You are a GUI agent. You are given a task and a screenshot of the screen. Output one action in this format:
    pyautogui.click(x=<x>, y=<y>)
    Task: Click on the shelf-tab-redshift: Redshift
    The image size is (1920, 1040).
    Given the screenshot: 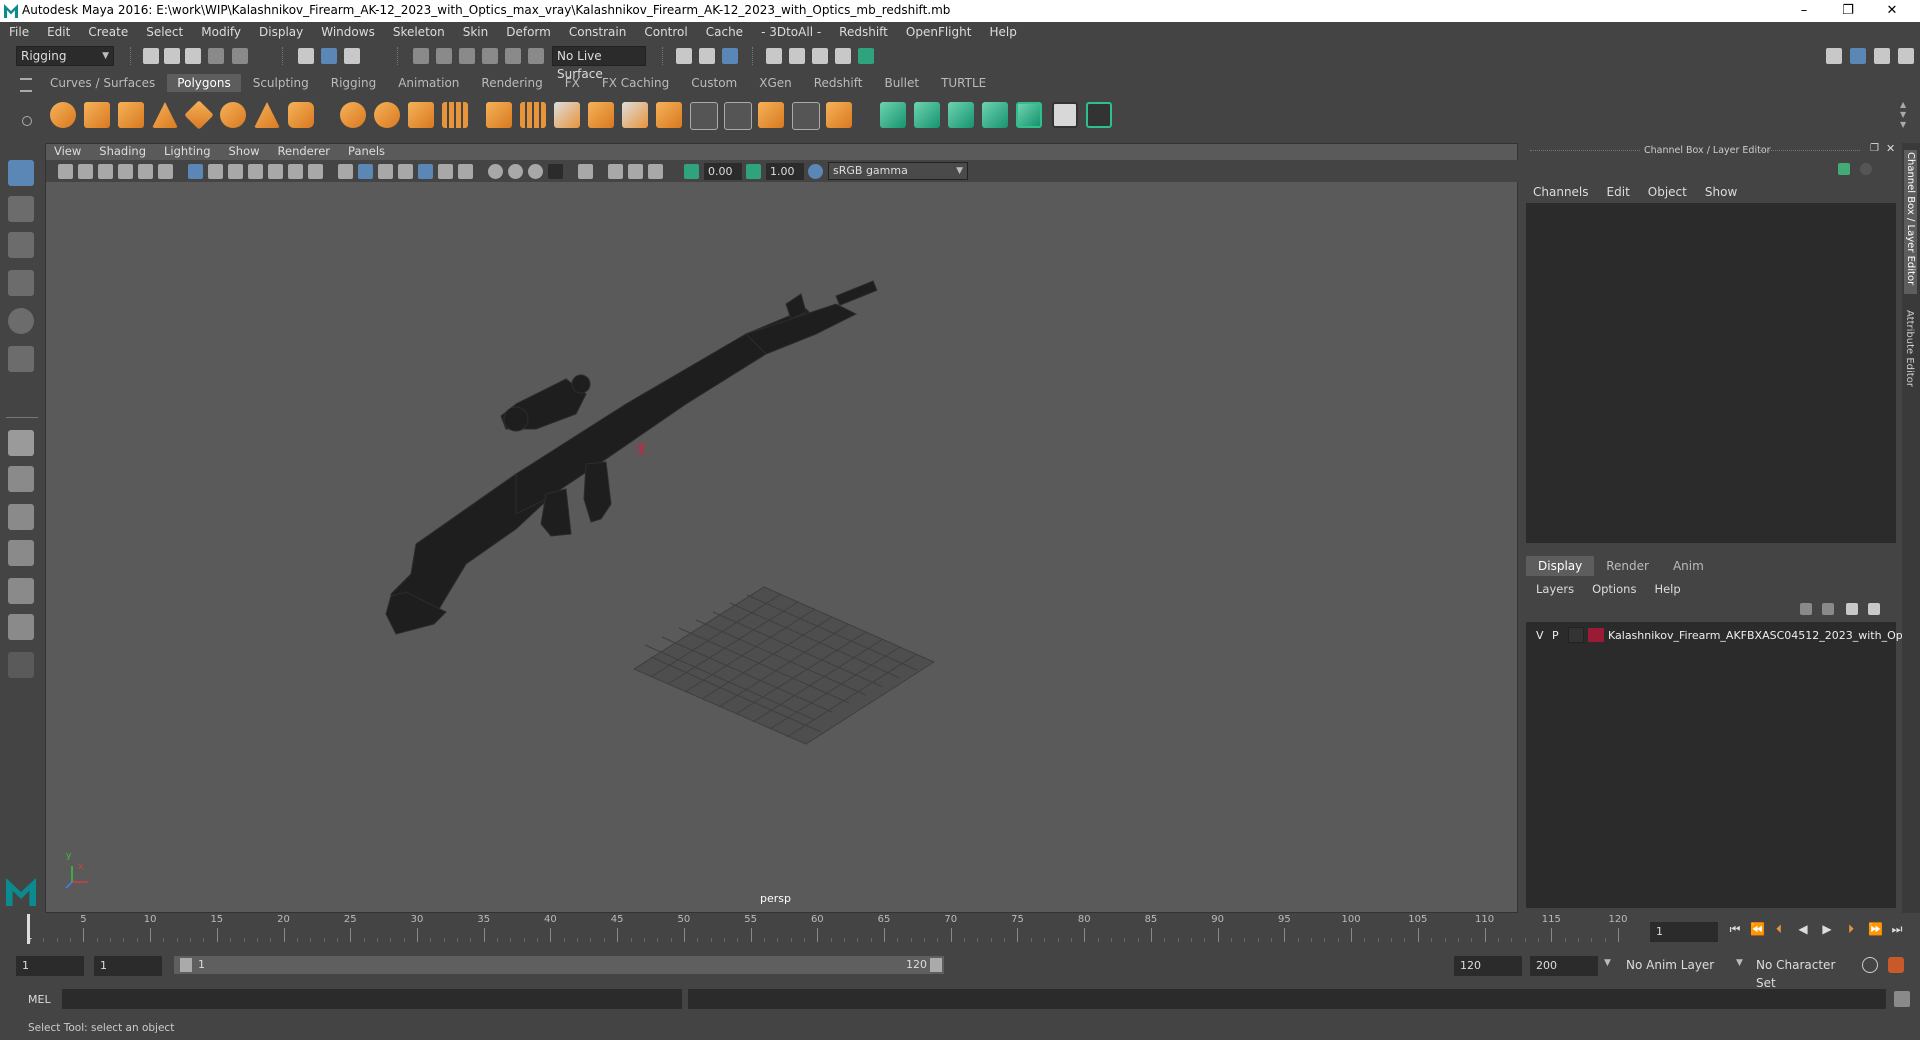 What is the action you would take?
    pyautogui.click(x=838, y=83)
    